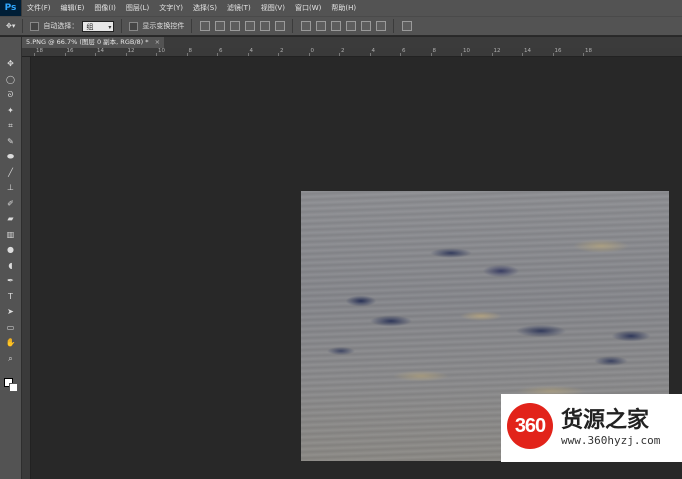 This screenshot has height=479, width=682. I want to click on ruler-tick-label: 6, so click(404, 51).